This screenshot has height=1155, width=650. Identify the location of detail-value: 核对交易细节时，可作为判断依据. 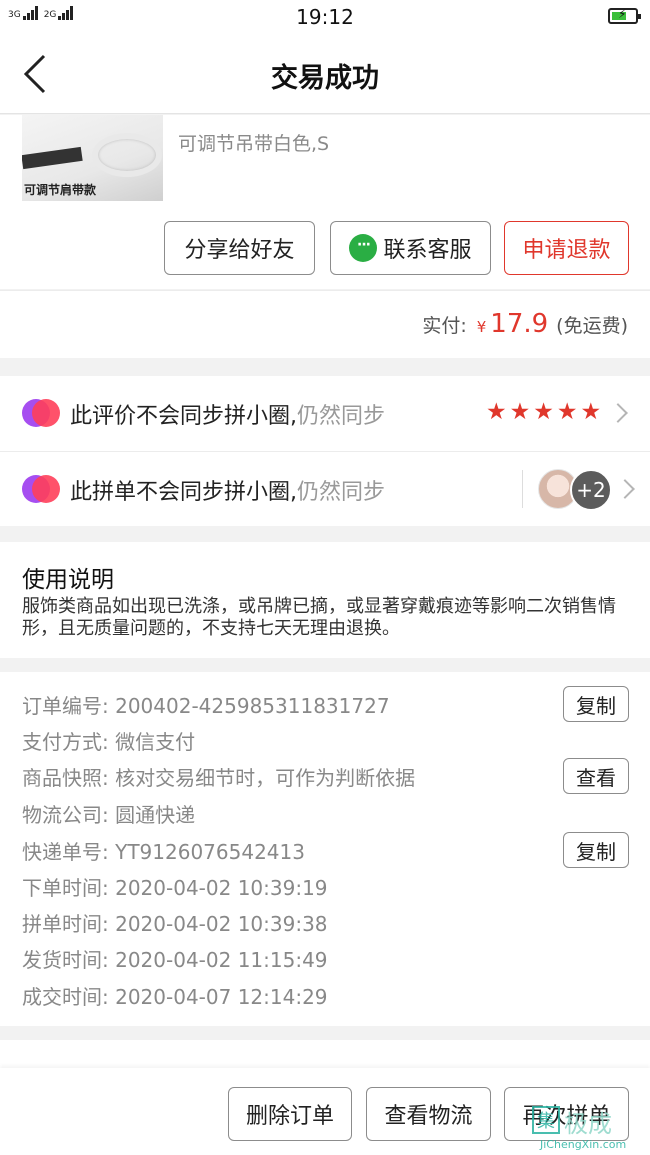
(265, 778).